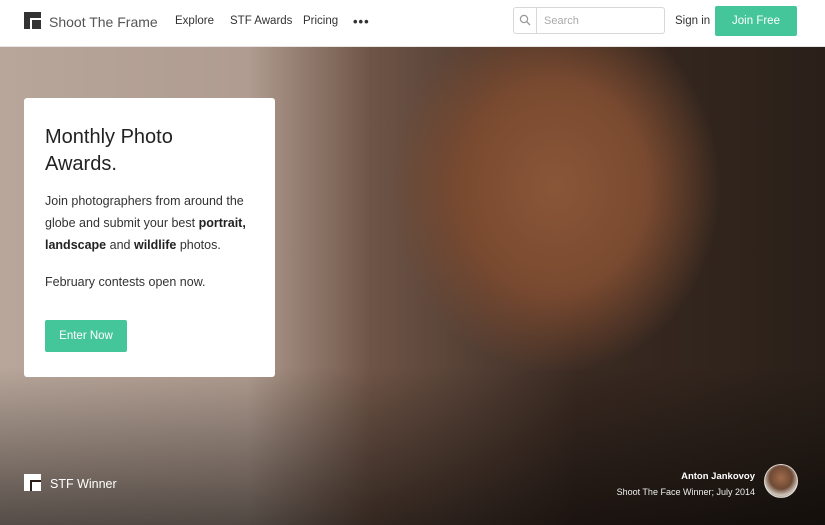  Describe the element at coordinates (103, 22) in the screenshot. I see `brand-name: Shoot The Frame` at that location.